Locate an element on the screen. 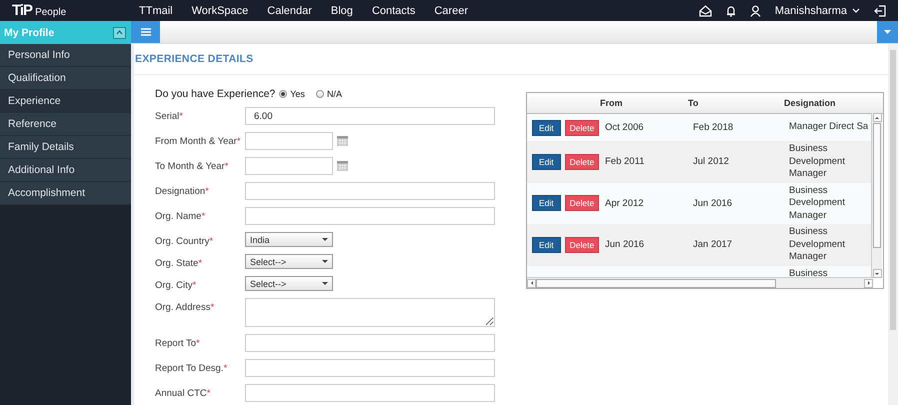 This screenshot has width=898, height=405. vertical-scrollbar is located at coordinates (876, 195).